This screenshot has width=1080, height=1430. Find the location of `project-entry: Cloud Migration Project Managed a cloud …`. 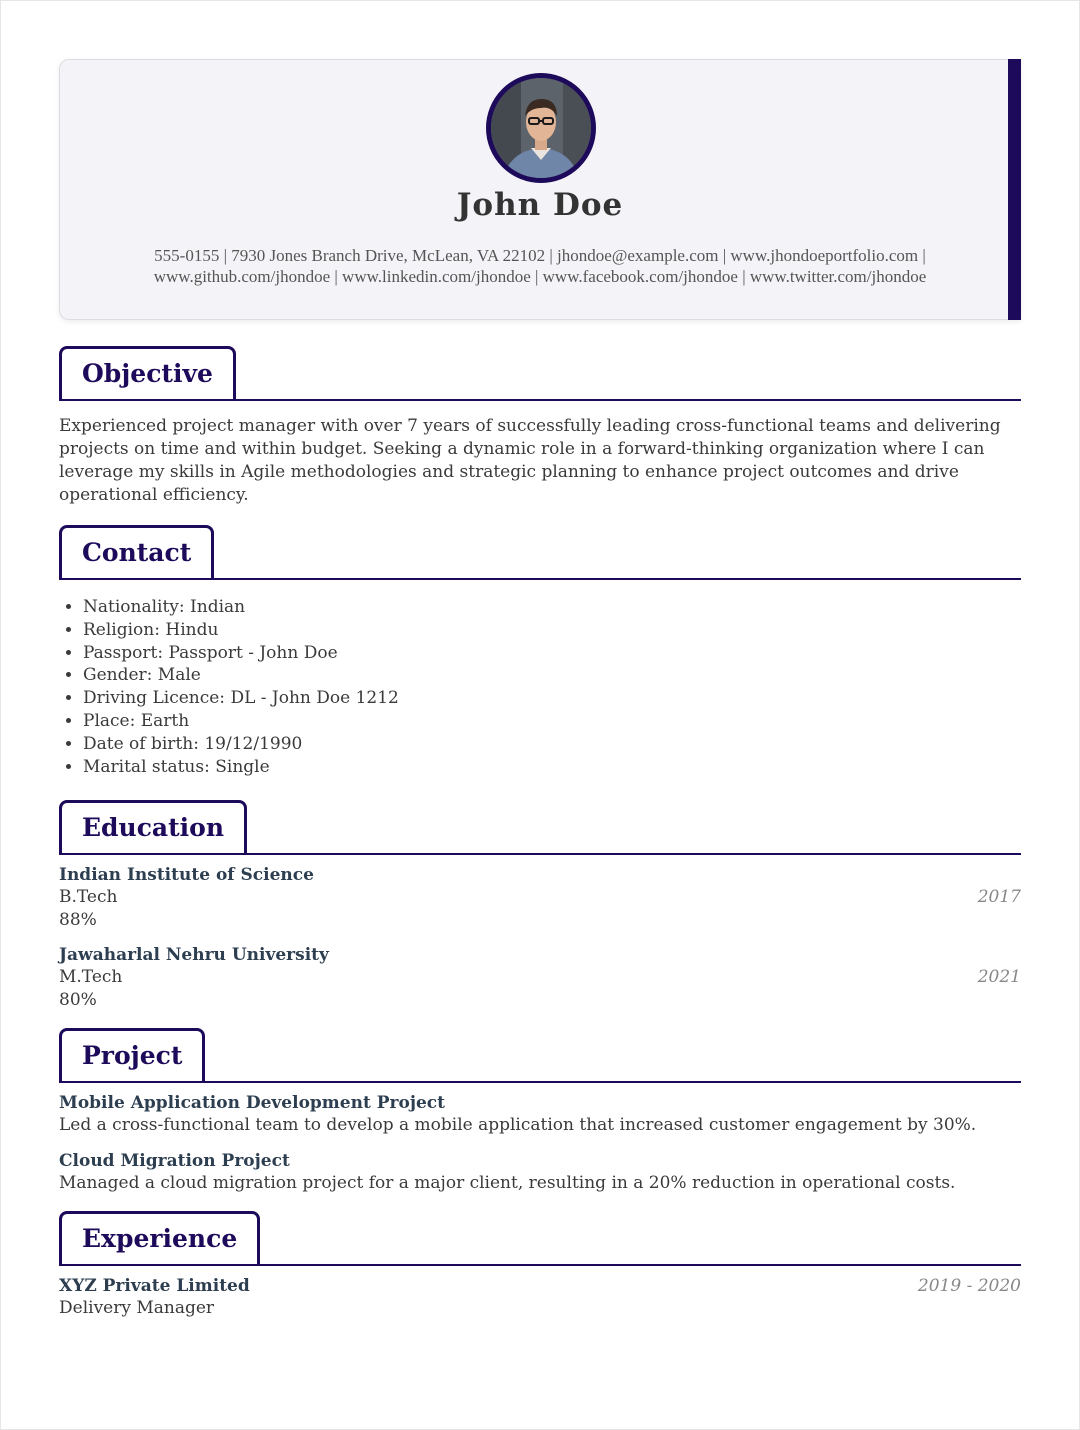

project-entry: Cloud Migration Project Managed a cloud … is located at coordinates (540, 1172).